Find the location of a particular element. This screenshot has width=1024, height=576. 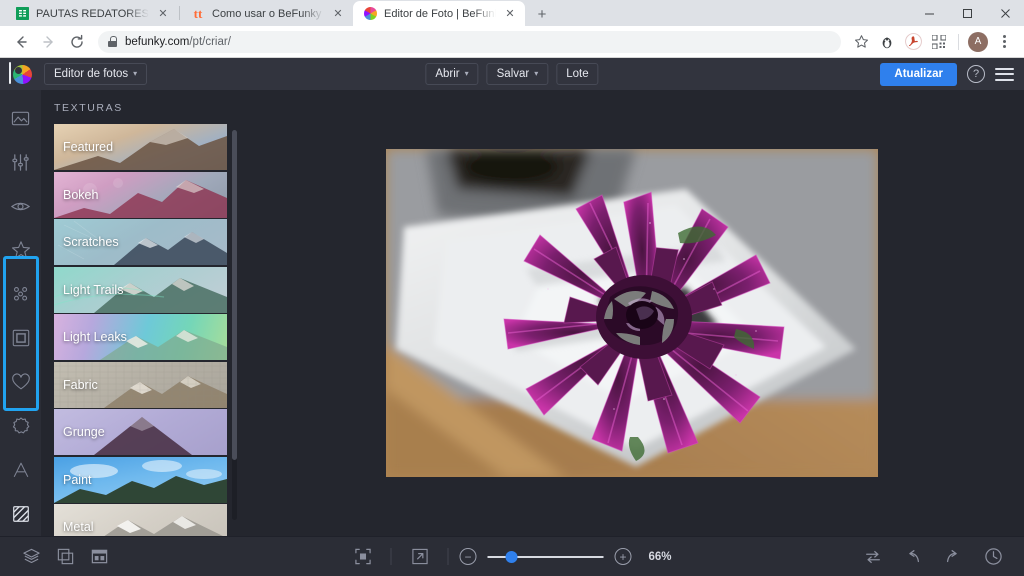

fullscreen-icon is located at coordinates (420, 556).